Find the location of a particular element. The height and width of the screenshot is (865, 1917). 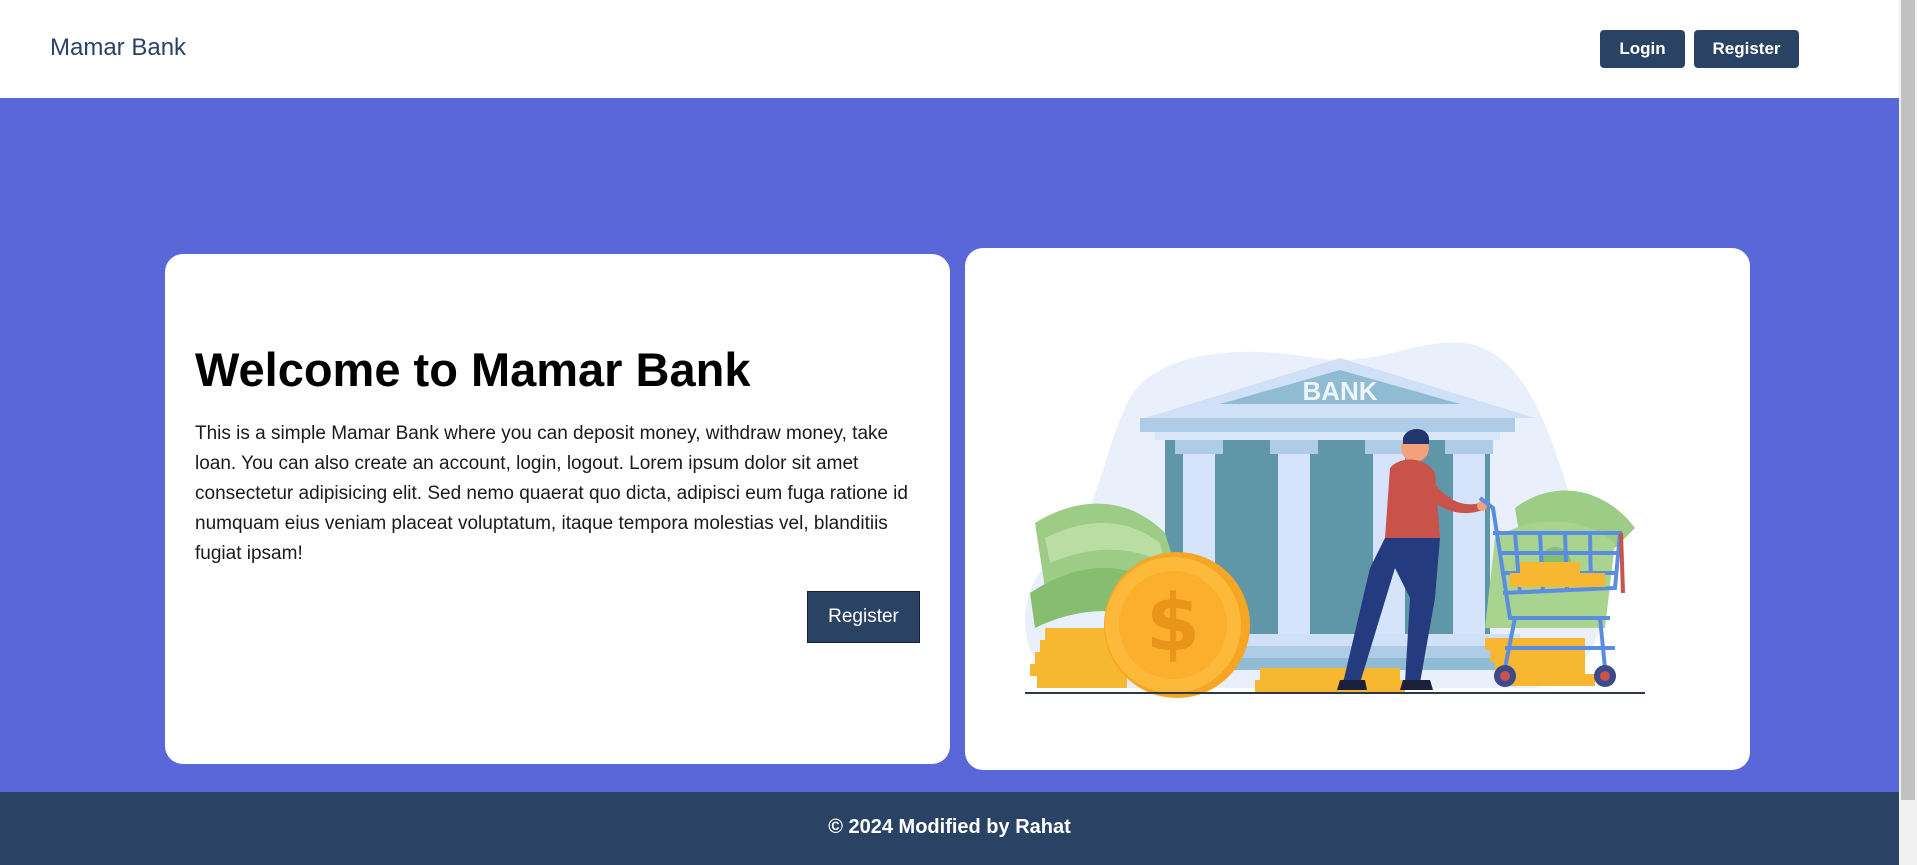

navbar: Mamar Bank Login Register is located at coordinates (949, 49).